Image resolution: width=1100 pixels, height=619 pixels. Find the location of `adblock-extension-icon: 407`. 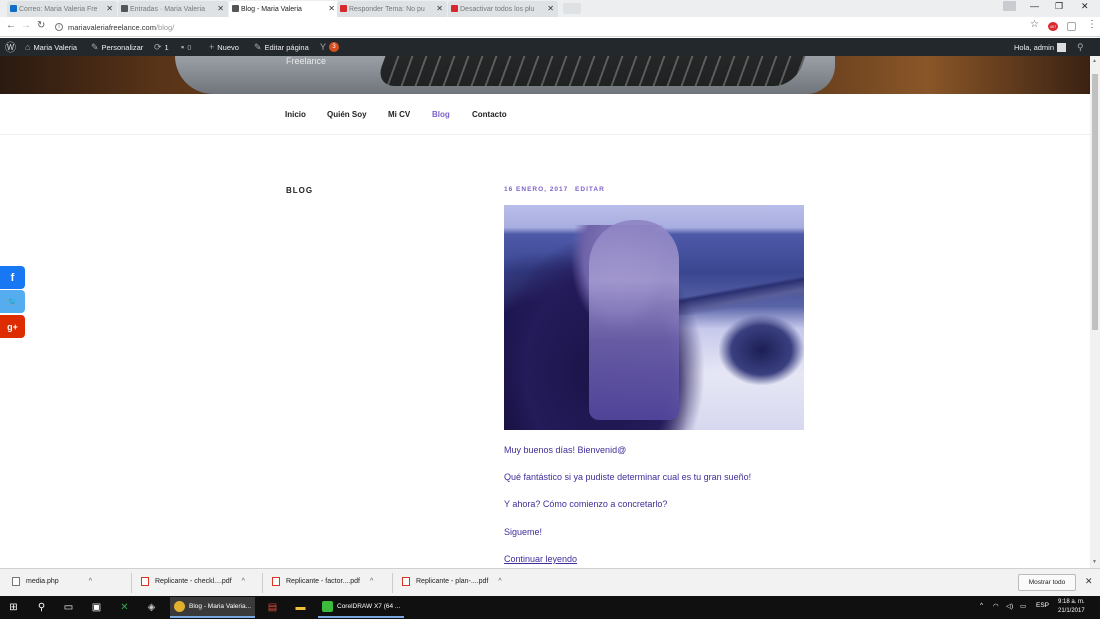

adblock-extension-icon: 407 is located at coordinates (1053, 26).